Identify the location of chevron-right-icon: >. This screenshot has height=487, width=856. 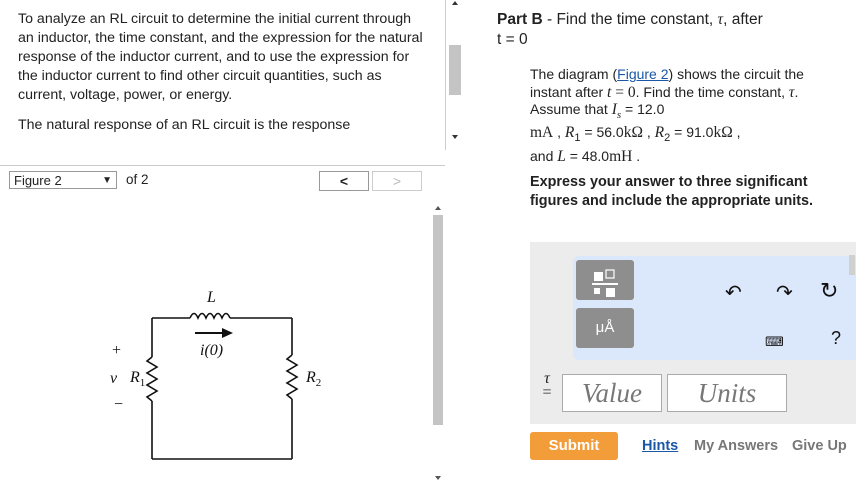
(397, 181).